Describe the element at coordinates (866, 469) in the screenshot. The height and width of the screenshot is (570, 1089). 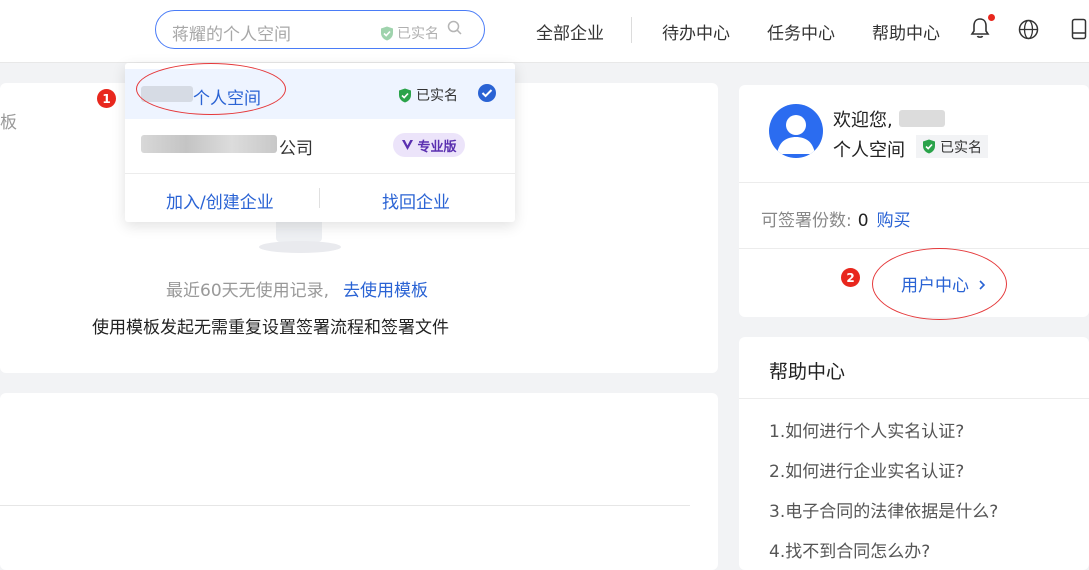
I see `help-item-enterprise-verification: 2.如何进行企业实名认证?` at that location.